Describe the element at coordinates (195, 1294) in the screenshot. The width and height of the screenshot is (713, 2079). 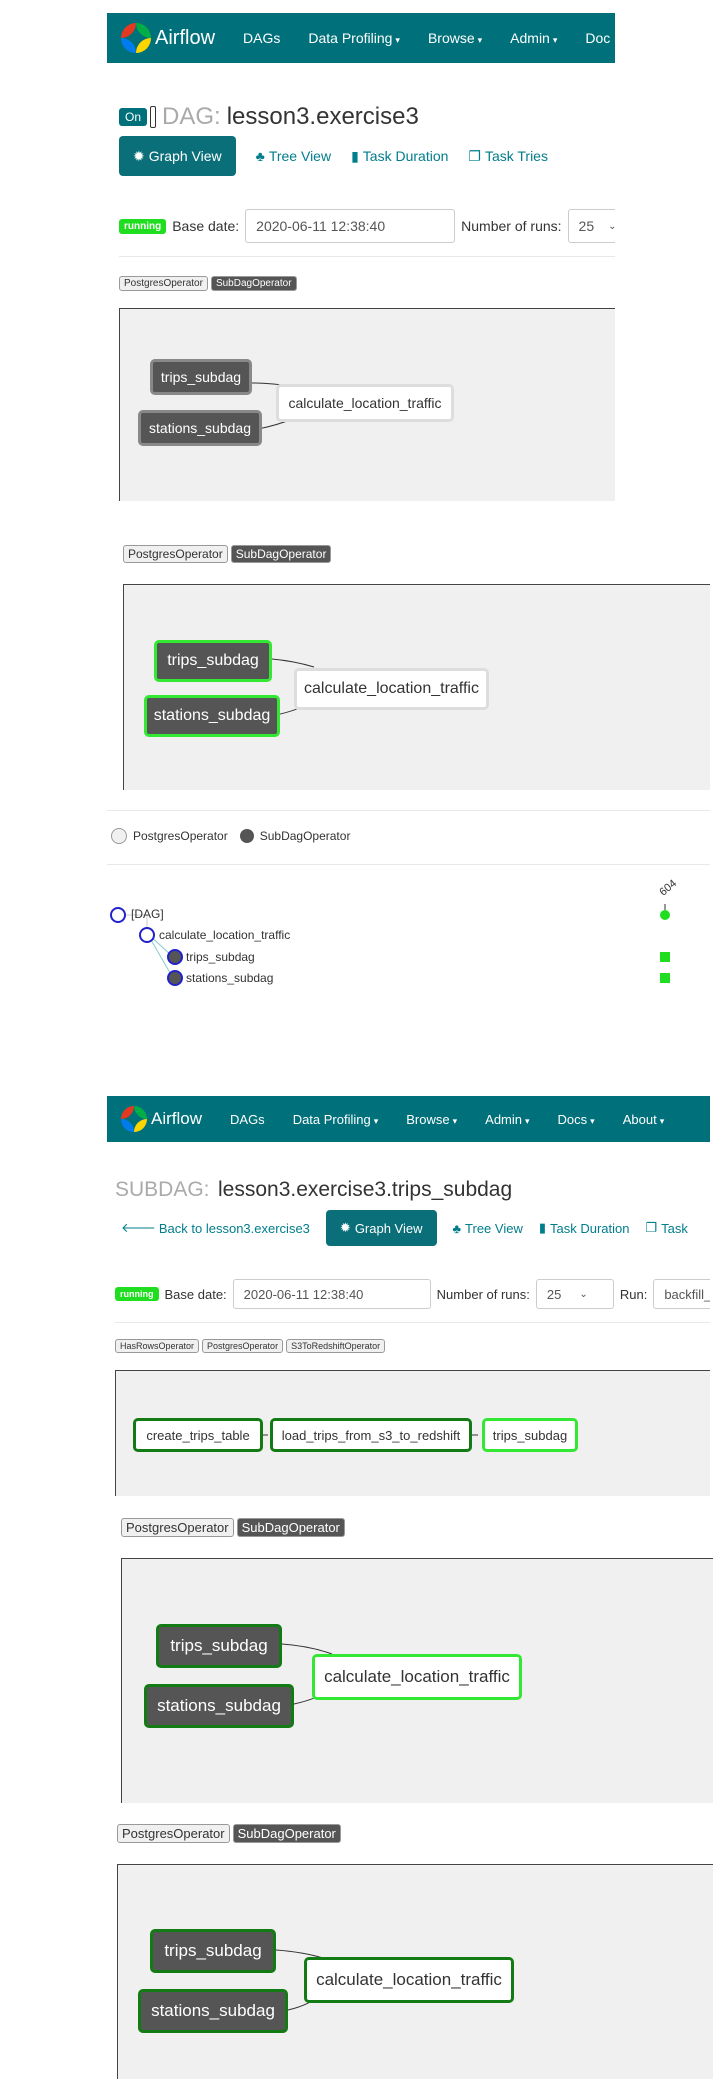
I see `base-date-label: Base date:` at that location.